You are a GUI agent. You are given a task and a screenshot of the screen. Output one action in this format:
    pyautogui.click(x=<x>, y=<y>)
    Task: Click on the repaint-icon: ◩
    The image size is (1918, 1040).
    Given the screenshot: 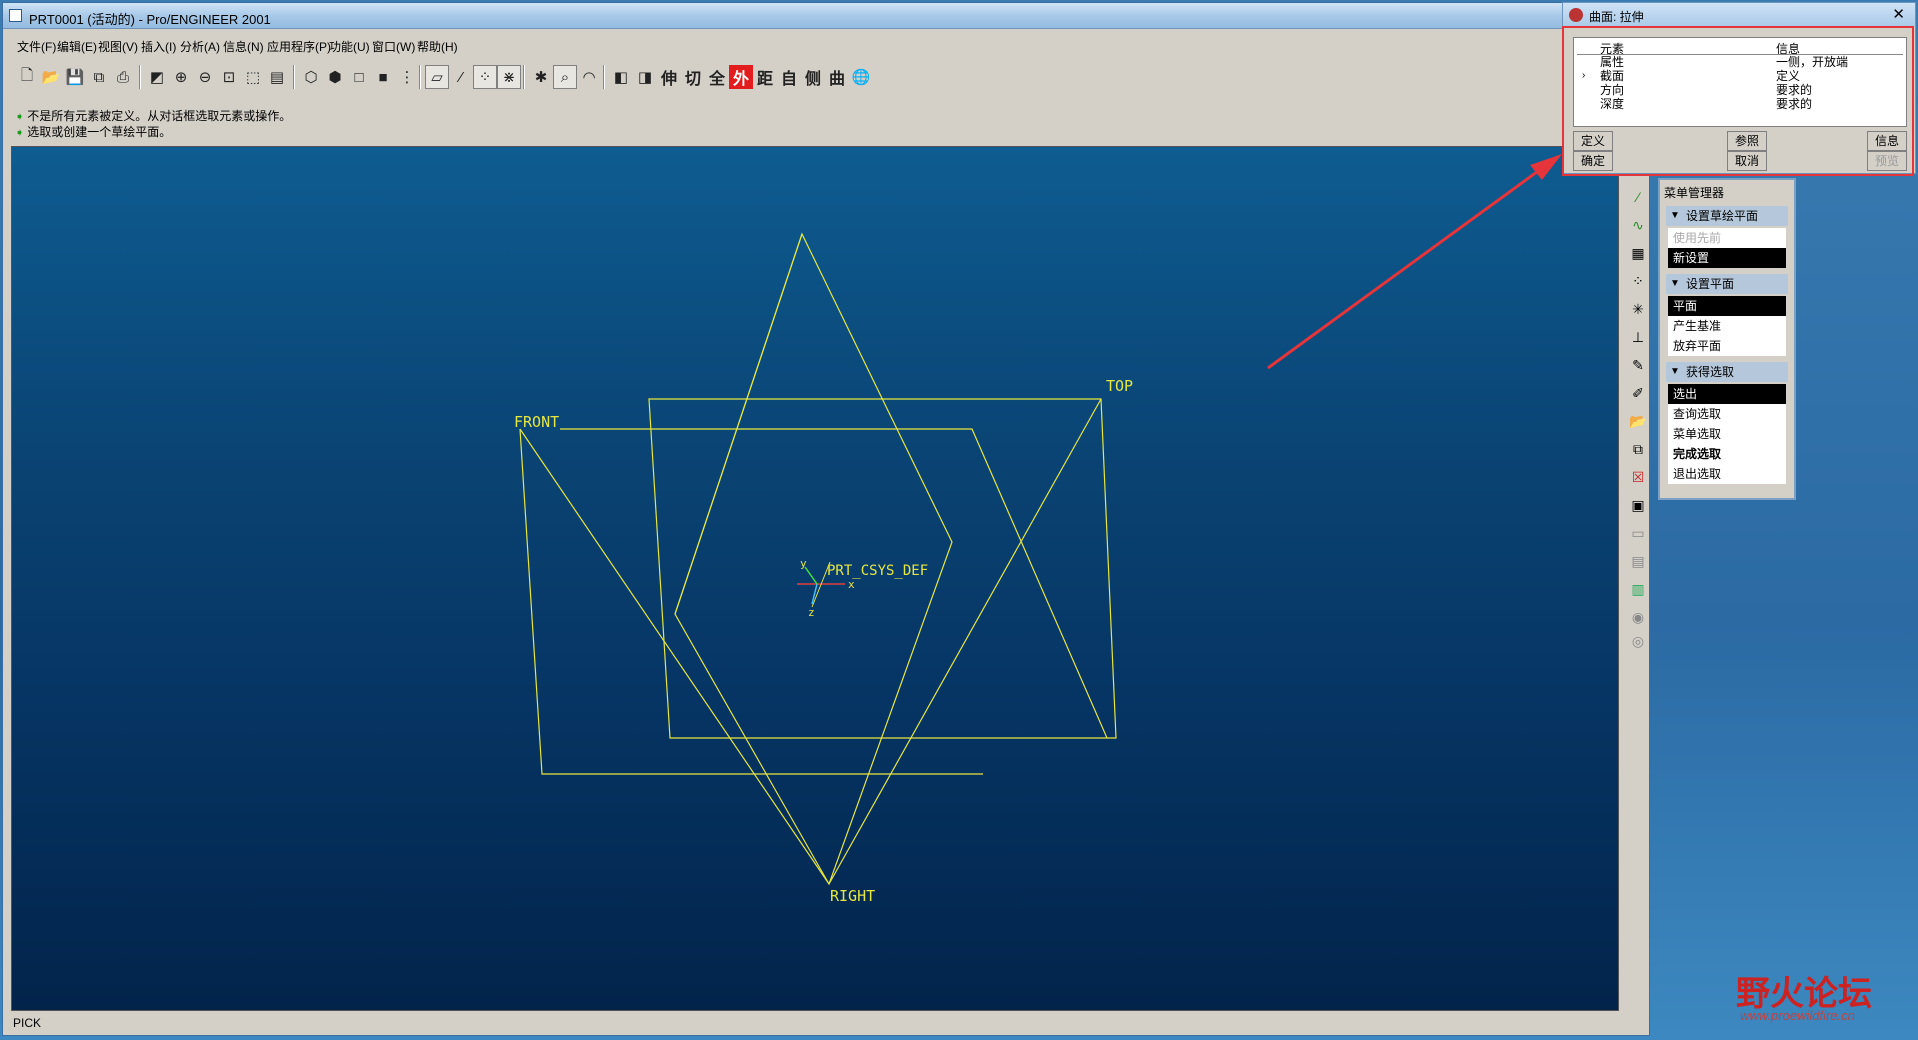 What is the action you would take?
    pyautogui.click(x=157, y=77)
    